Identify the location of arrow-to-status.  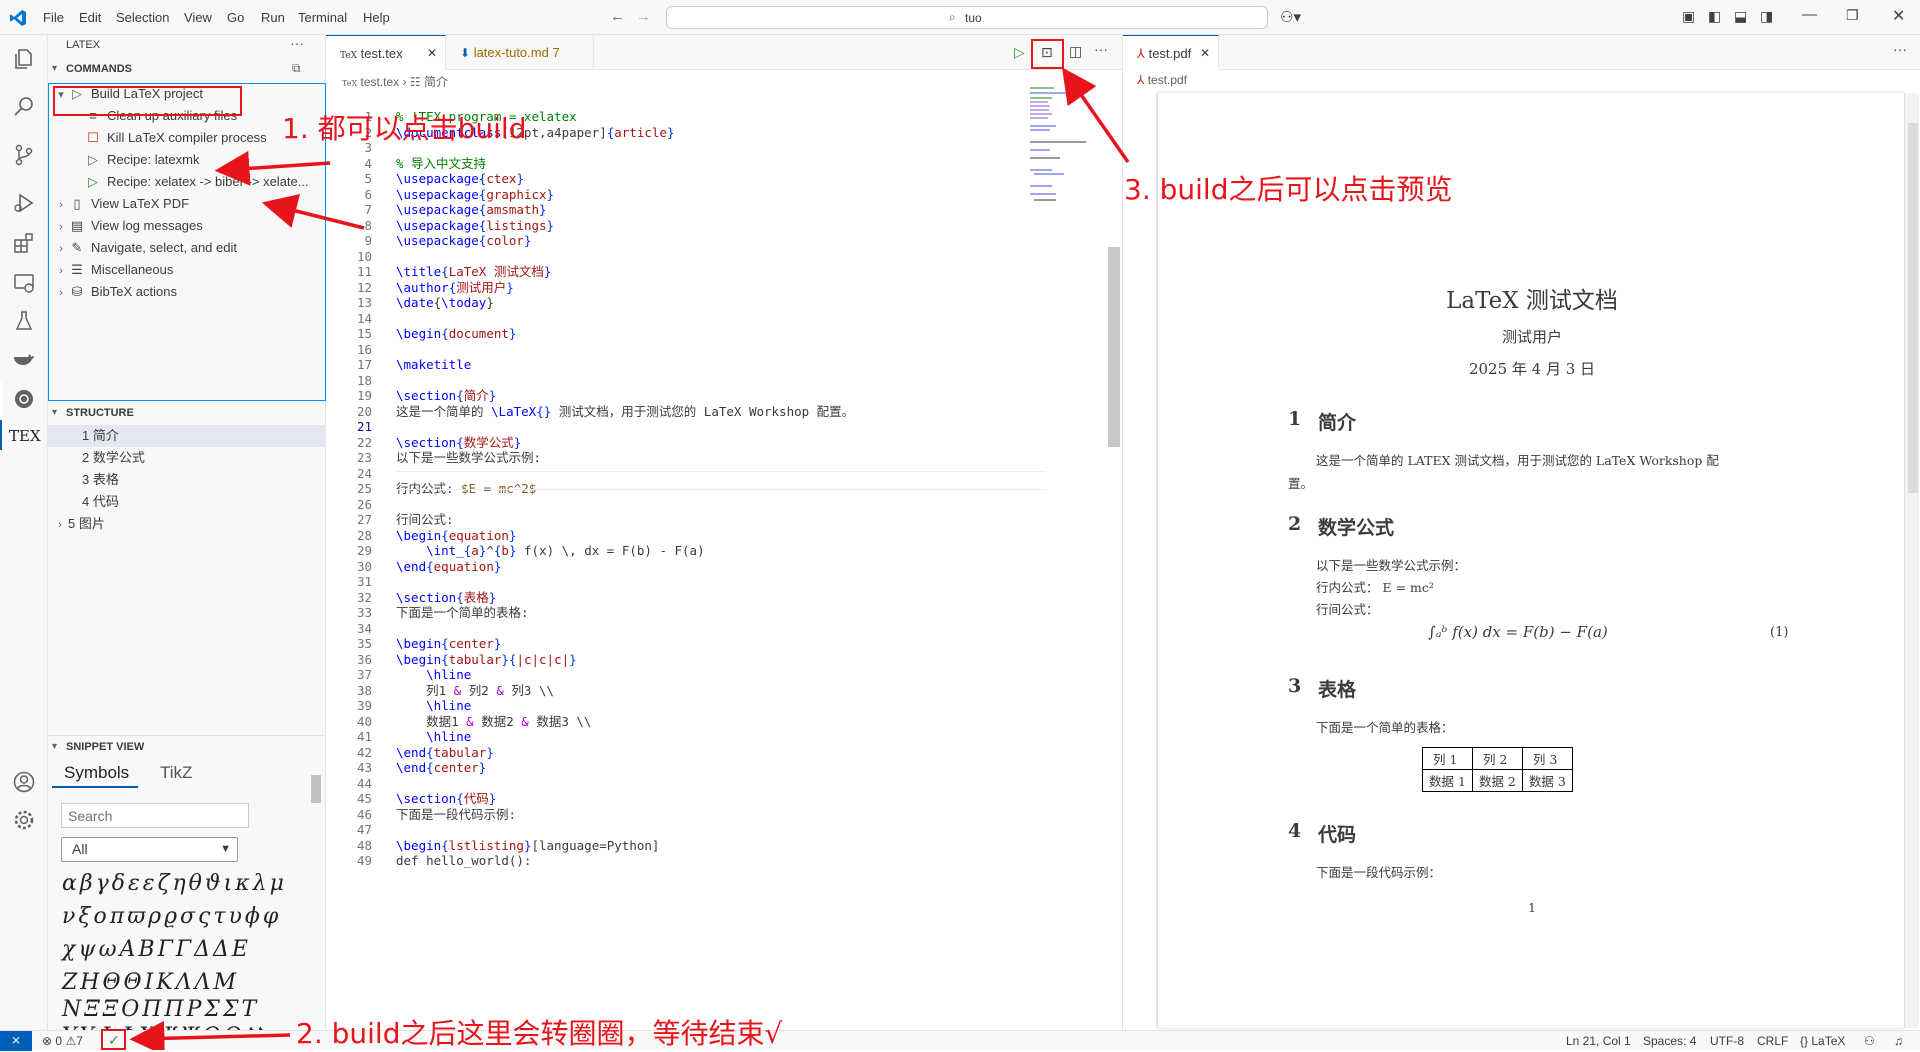
(210, 1035).